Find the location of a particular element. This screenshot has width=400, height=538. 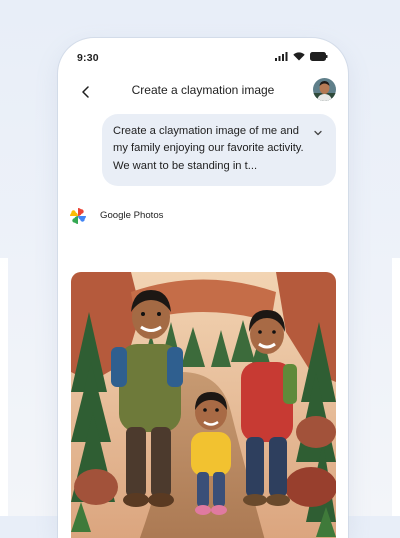

source-row: Google Photos is located at coordinates (198, 216).